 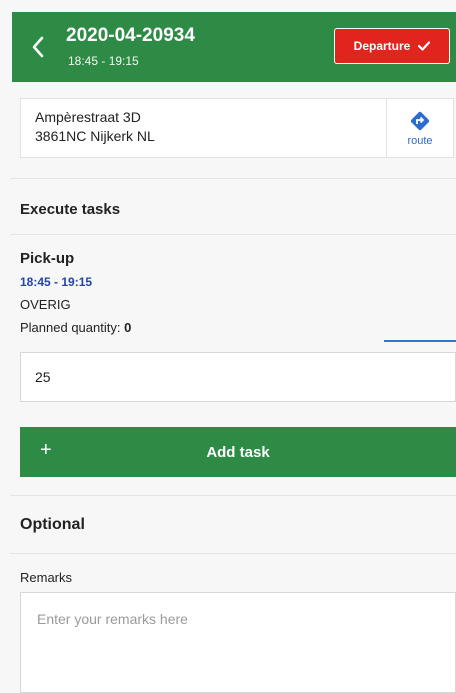 I want to click on add-task-label: Add task, so click(x=238, y=452).